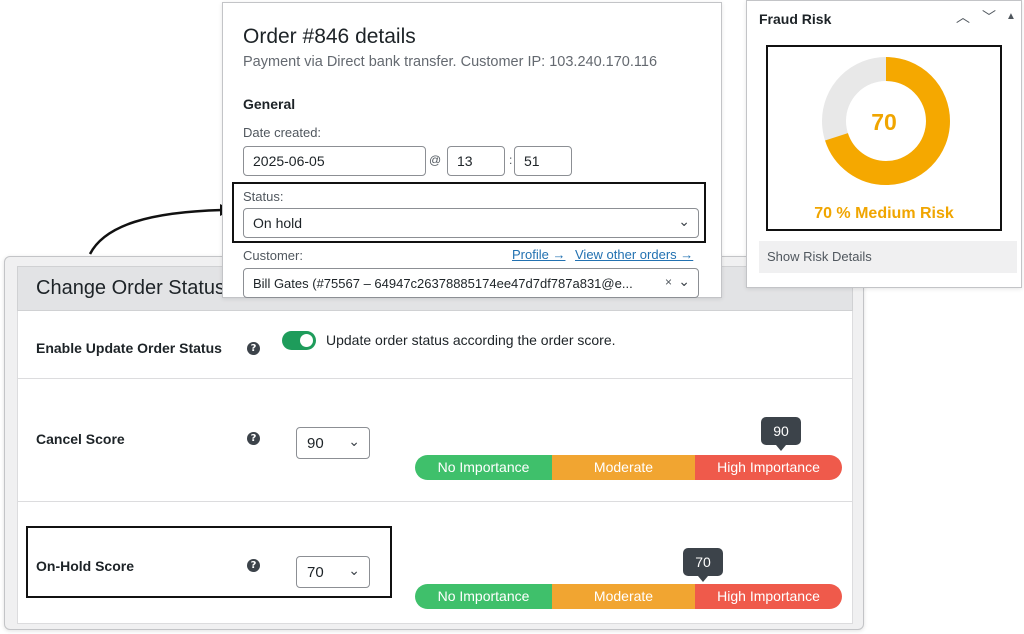 This screenshot has width=1024, height=634. What do you see at coordinates (269, 104) in the screenshot?
I see `general-heading: General` at bounding box center [269, 104].